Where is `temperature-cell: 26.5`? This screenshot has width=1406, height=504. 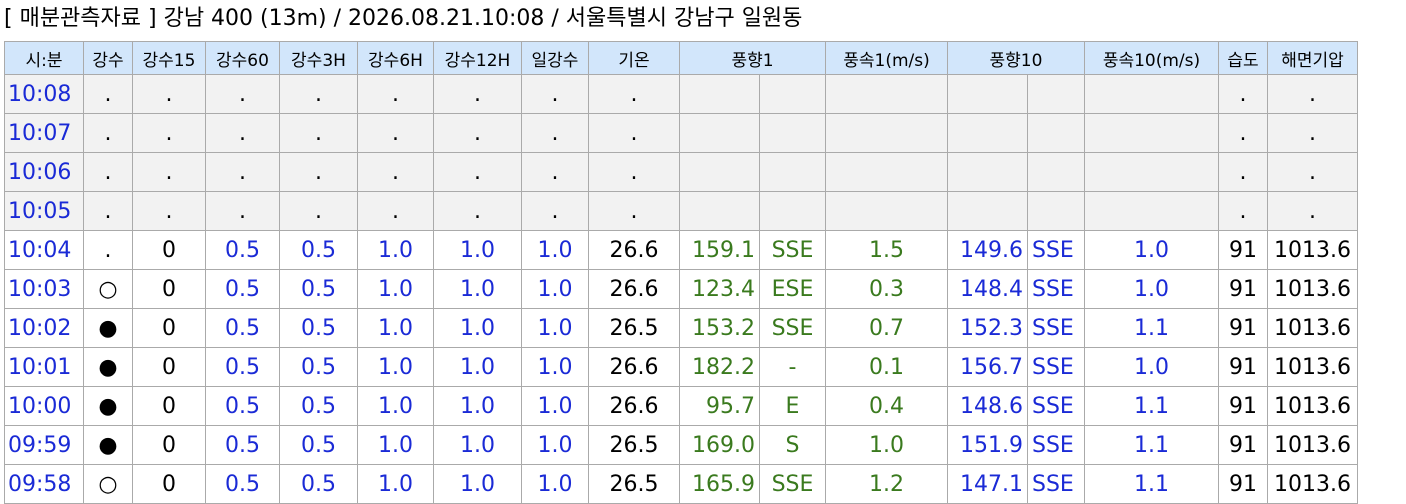
temperature-cell: 26.5 is located at coordinates (634, 445).